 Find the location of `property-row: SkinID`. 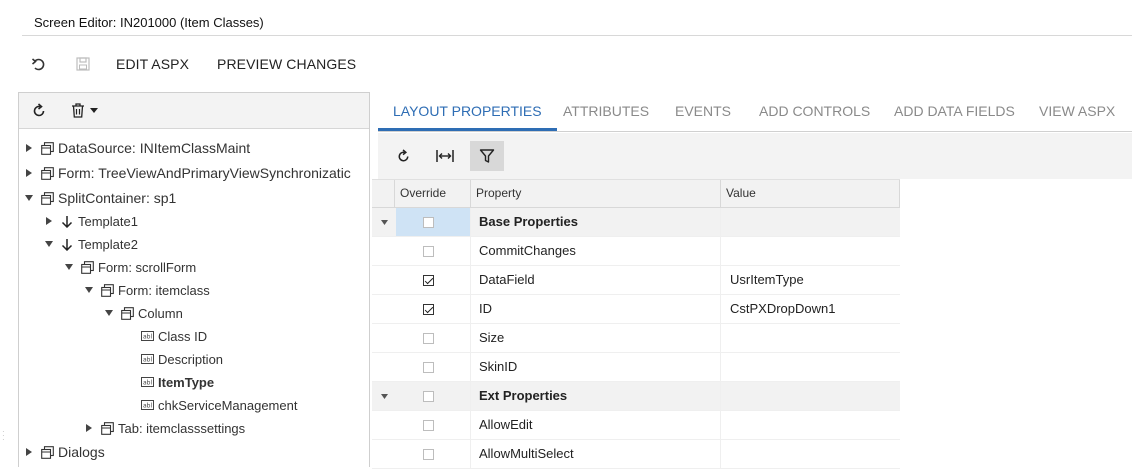

property-row: SkinID is located at coordinates (636, 367).